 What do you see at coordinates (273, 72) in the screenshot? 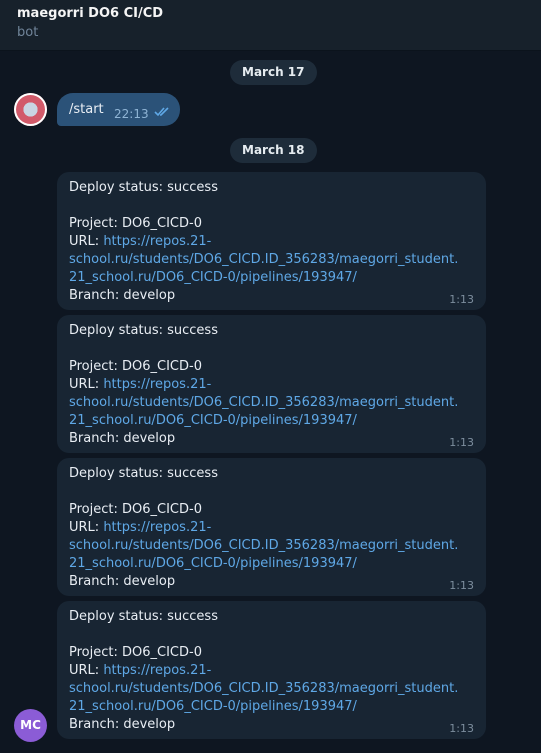
I see `date-separator: March 17` at bounding box center [273, 72].